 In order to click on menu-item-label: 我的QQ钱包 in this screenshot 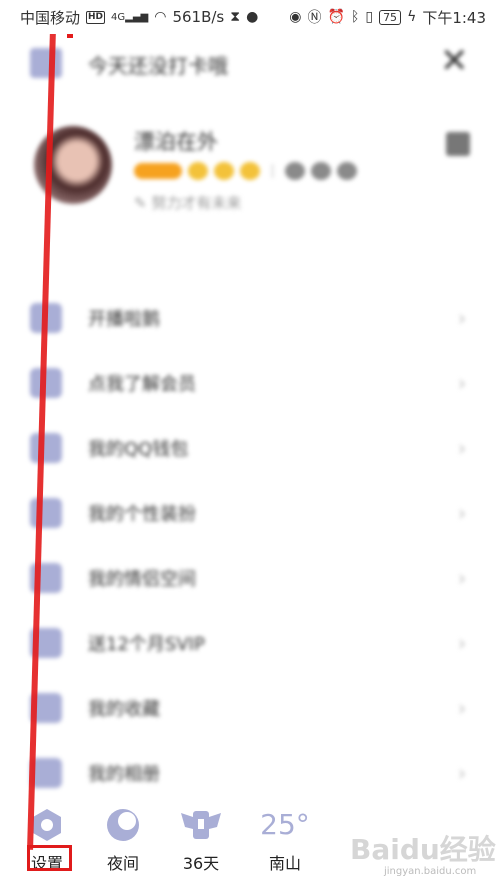, I will do `click(138, 449)`.